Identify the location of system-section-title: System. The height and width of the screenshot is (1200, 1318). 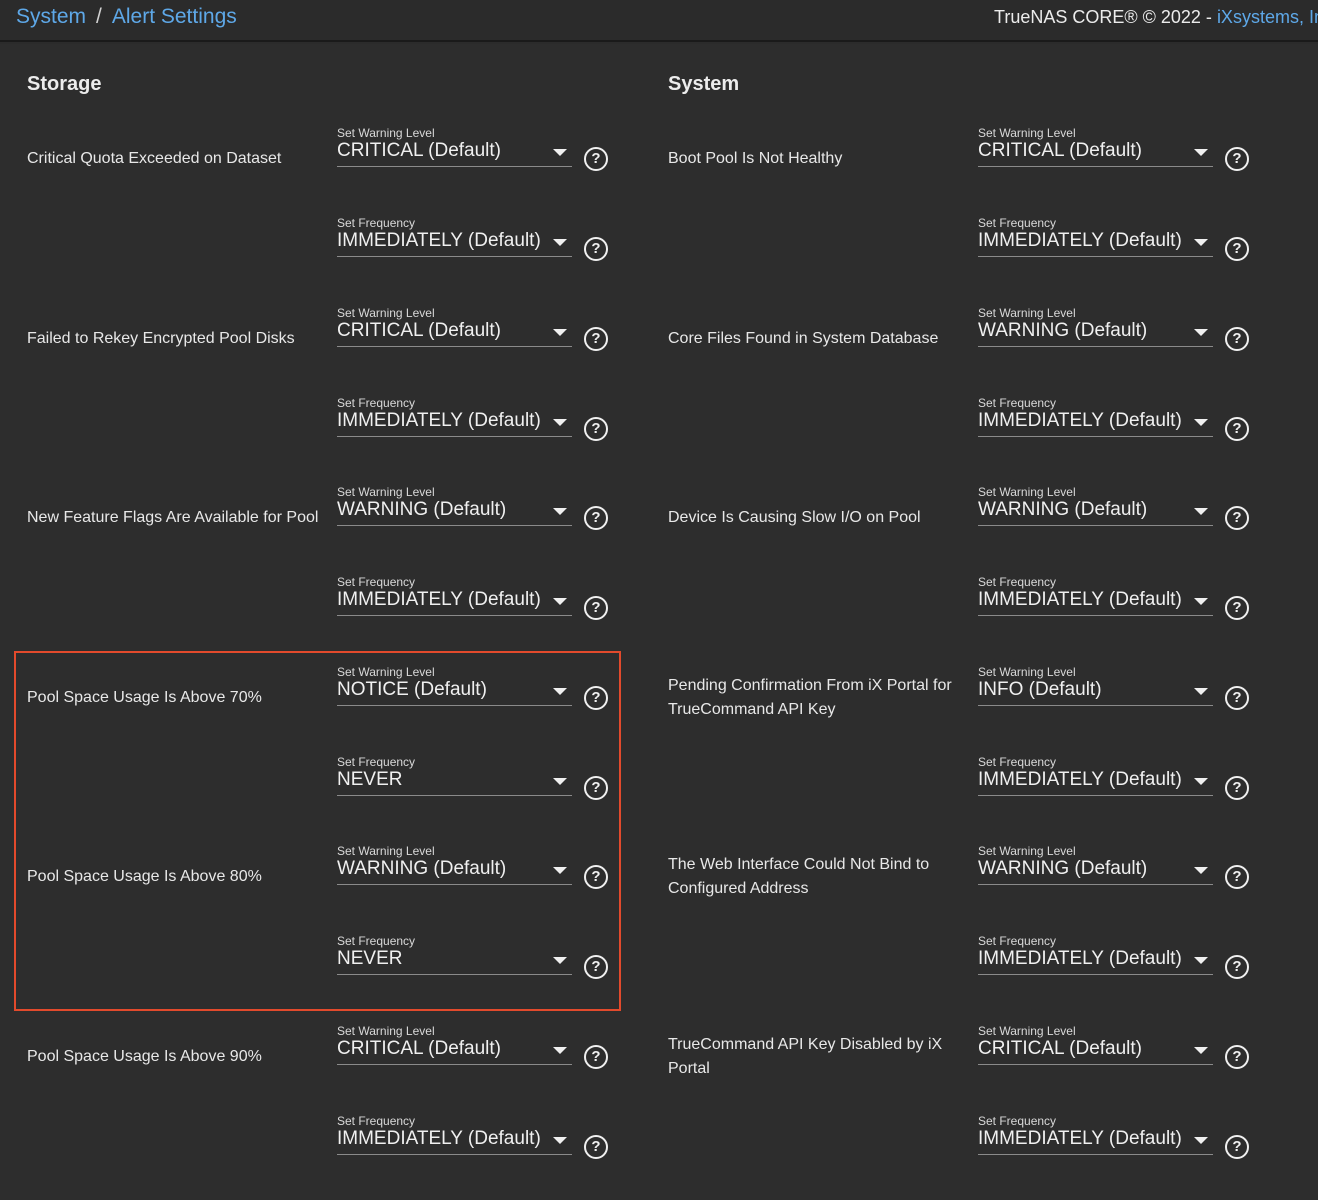
(704, 84).